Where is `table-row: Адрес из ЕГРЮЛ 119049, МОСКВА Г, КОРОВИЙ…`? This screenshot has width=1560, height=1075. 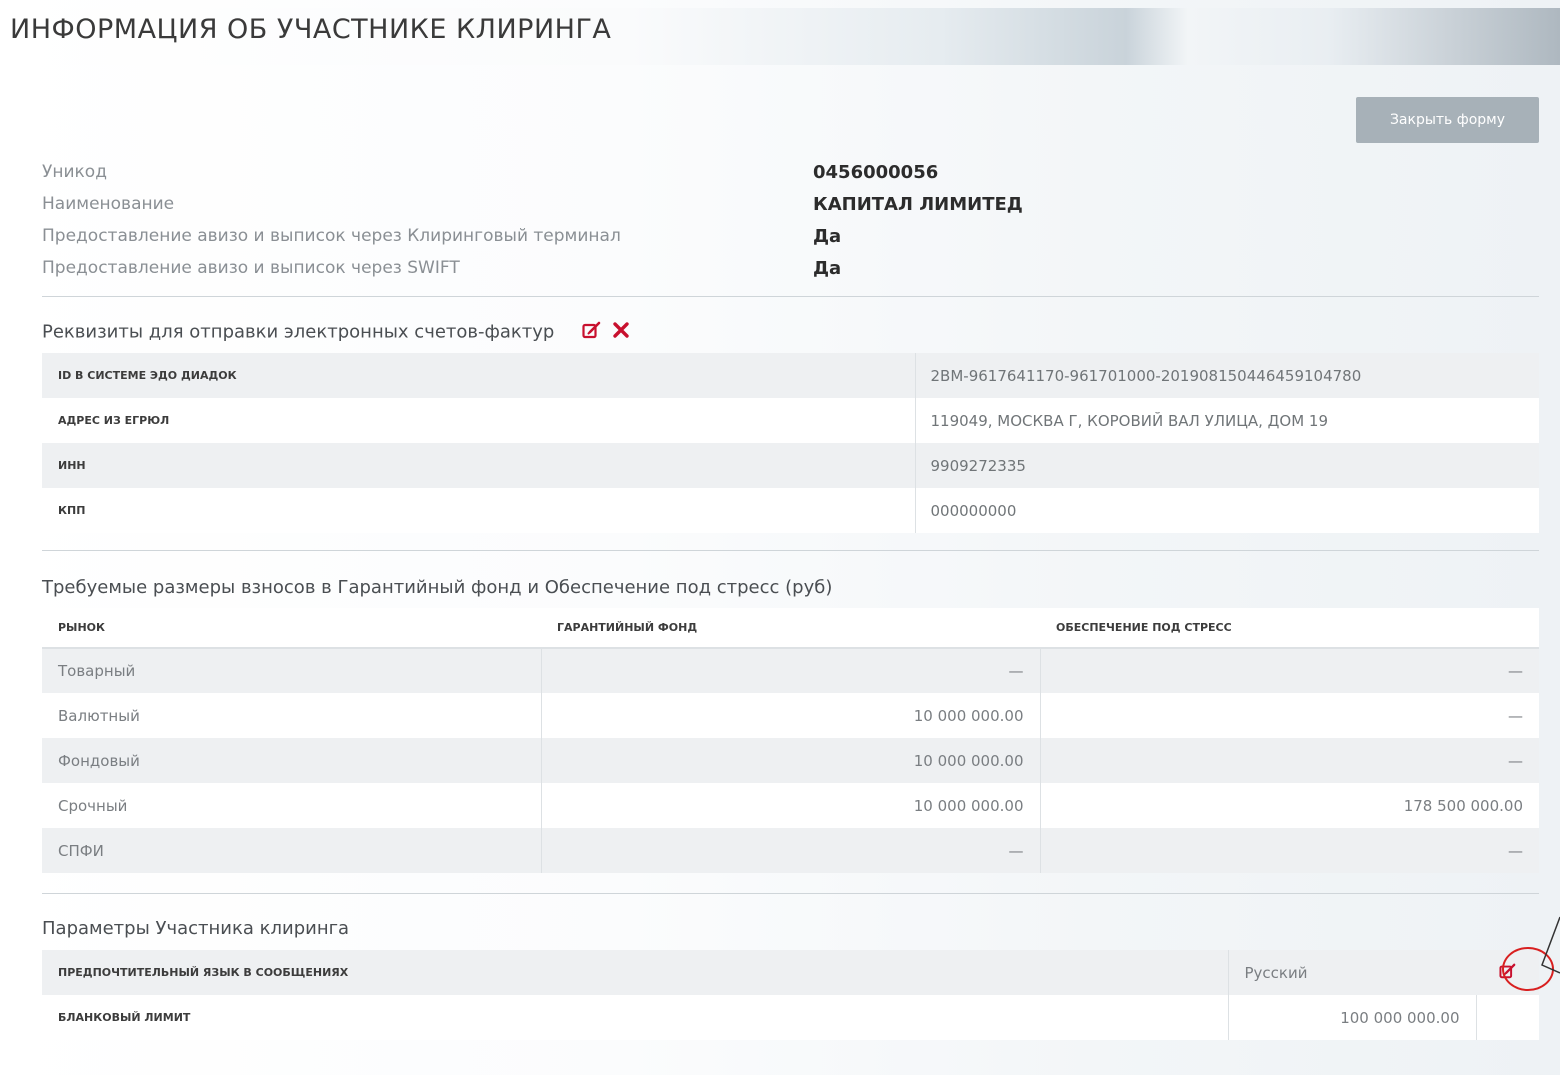 table-row: Адрес из ЕГРЮЛ 119049, МОСКВА Г, КОРОВИЙ… is located at coordinates (790, 420).